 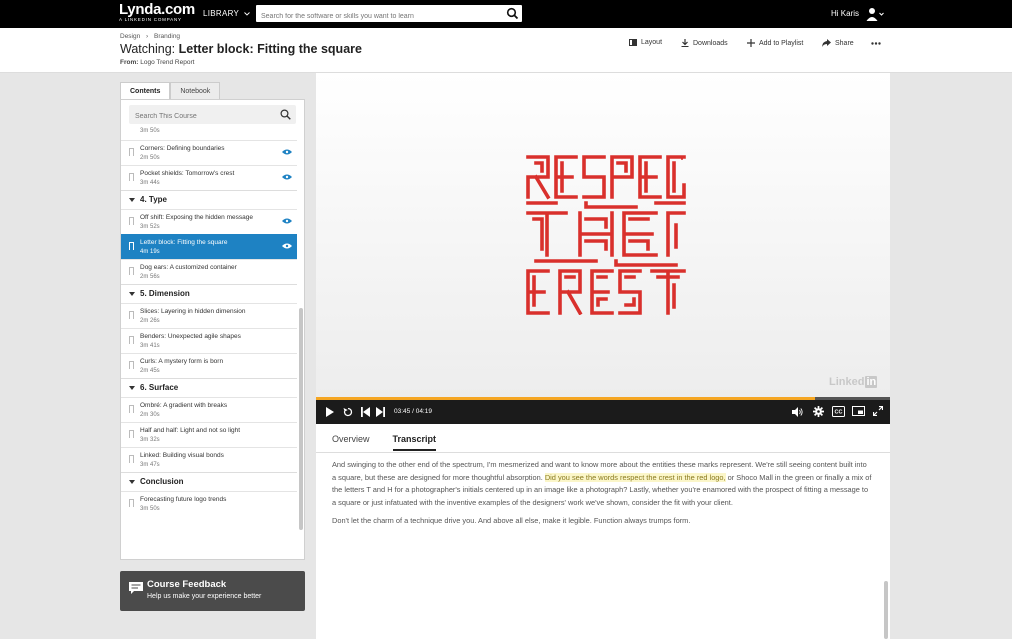 I want to click on video-list-item: Letter block: Fitting the square 4m 19s, so click(x=209, y=246).